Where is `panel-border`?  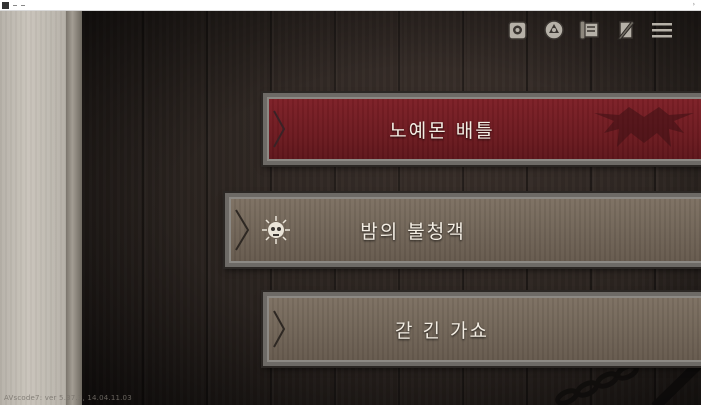 panel-border is located at coordinates (74, 208).